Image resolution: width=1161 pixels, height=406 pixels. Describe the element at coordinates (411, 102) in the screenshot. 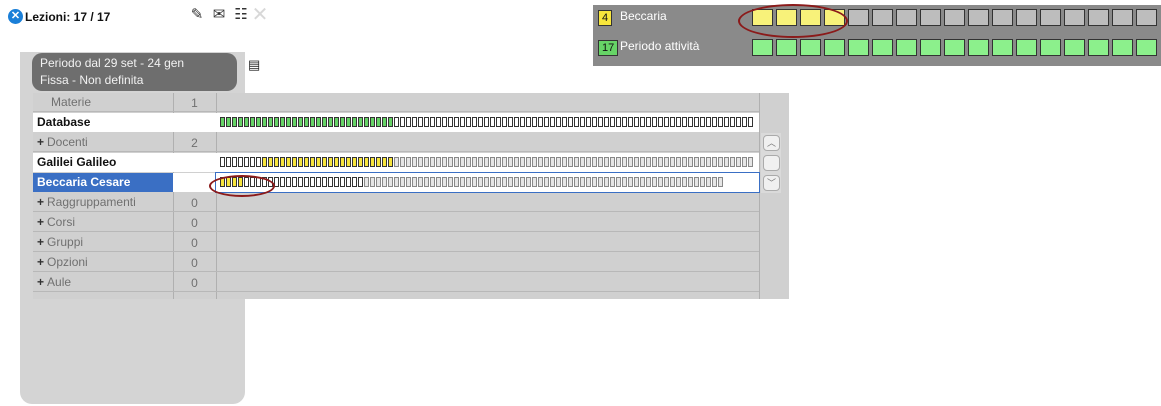

I see `grid-row: Materie 1` at that location.